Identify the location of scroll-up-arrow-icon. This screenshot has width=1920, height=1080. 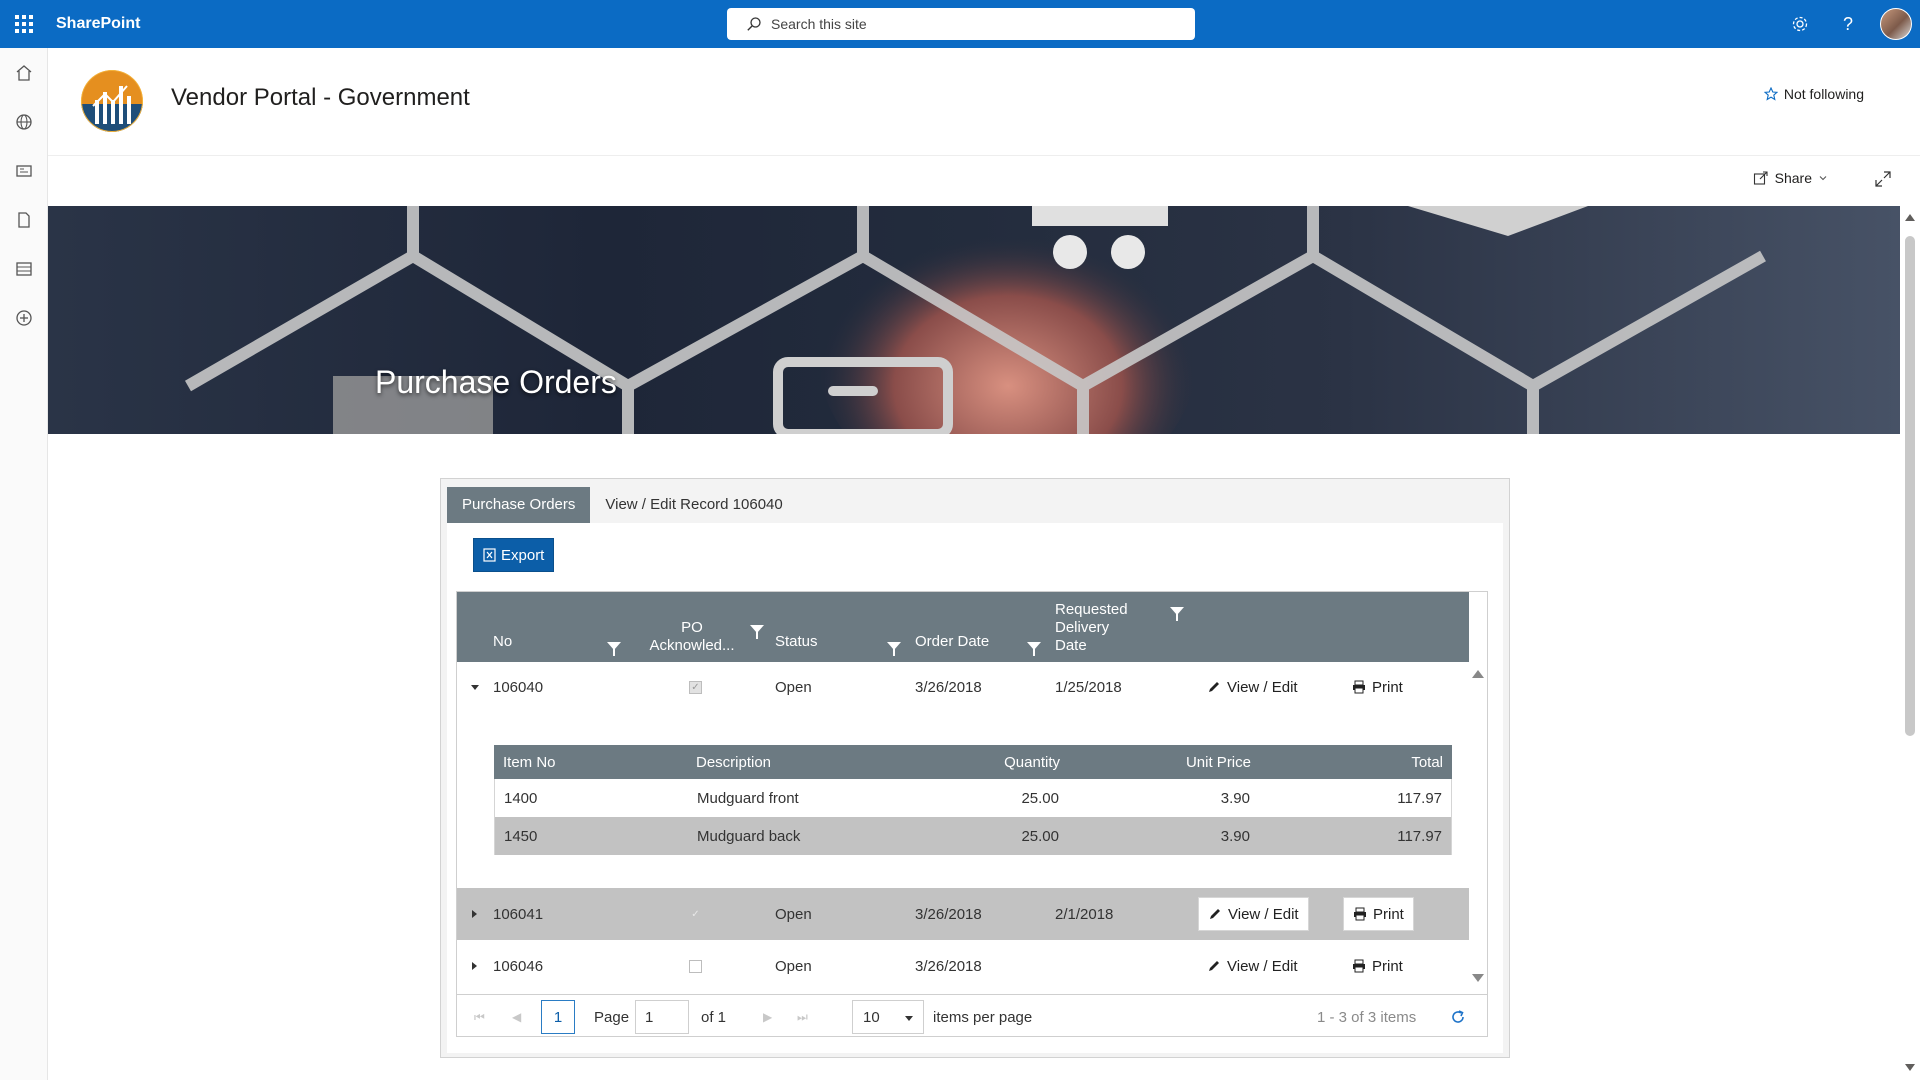
(1910, 217).